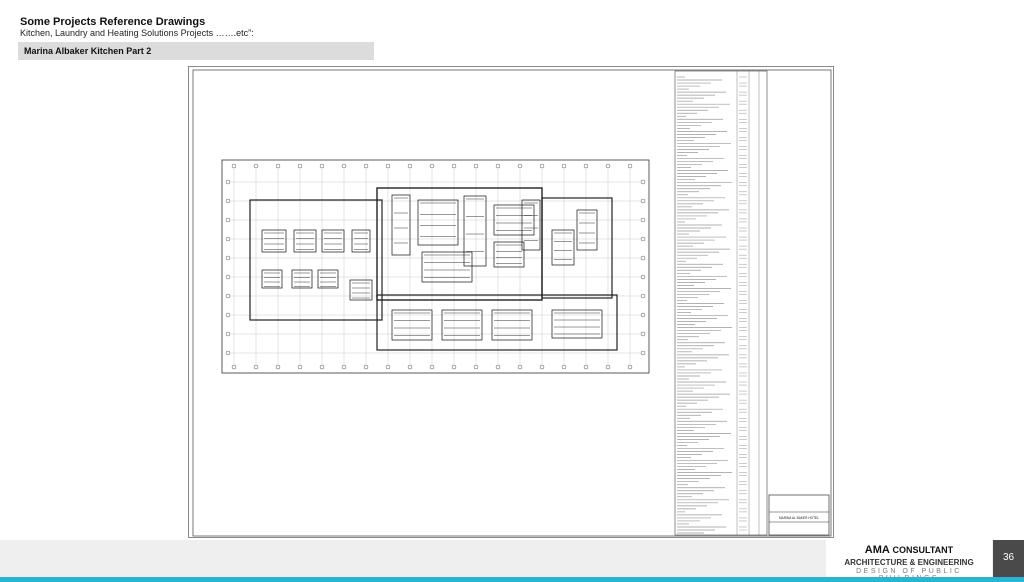 The image size is (1024, 582). I want to click on title-block, so click(799, 515).